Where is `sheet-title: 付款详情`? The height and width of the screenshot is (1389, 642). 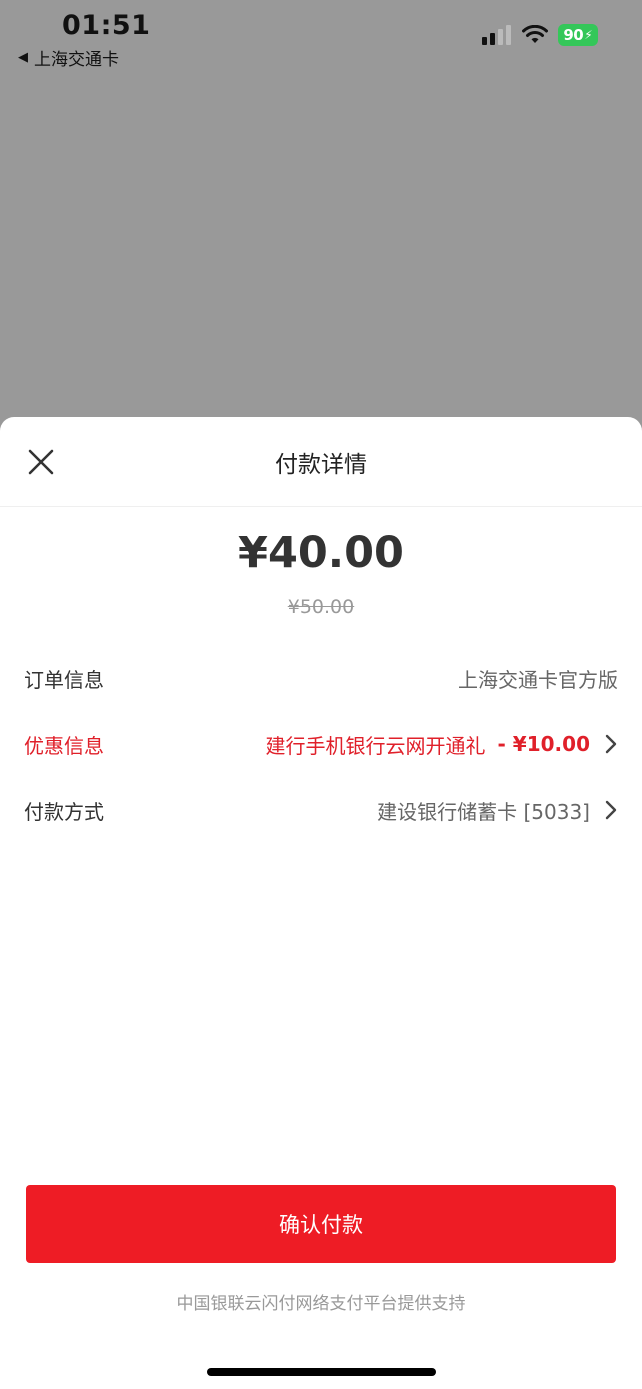
sheet-title: 付款详情 is located at coordinates (321, 465).